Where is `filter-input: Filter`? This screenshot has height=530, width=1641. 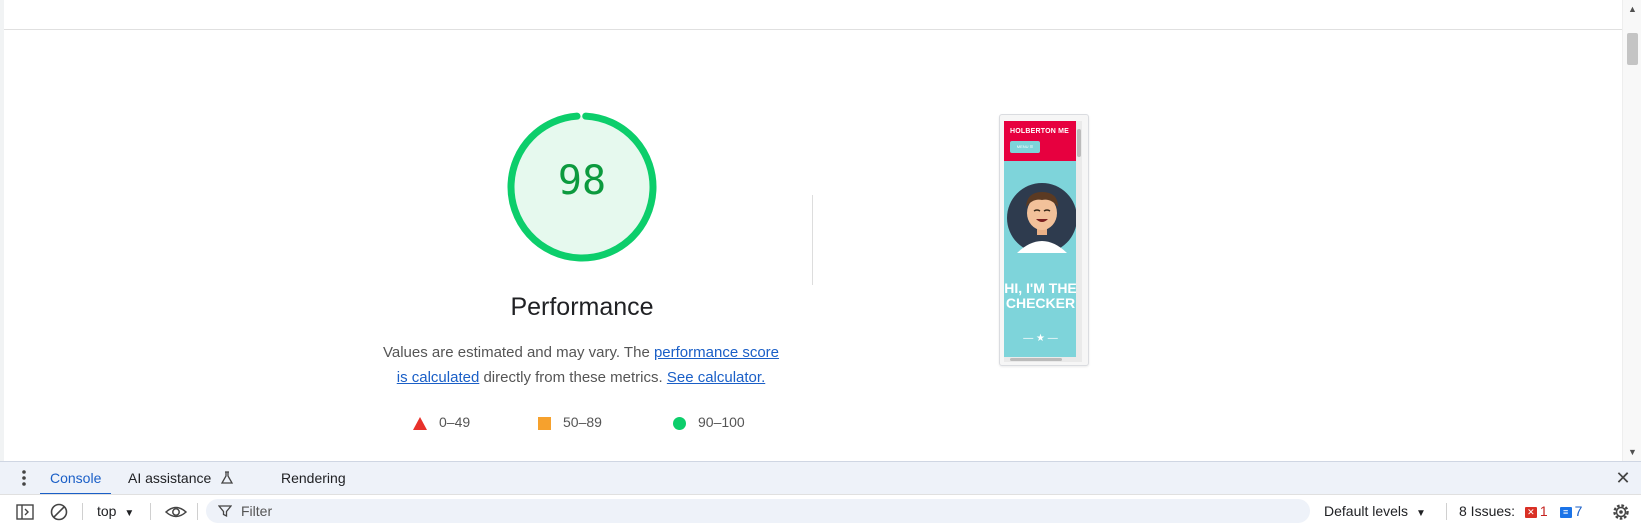 filter-input: Filter is located at coordinates (758, 511).